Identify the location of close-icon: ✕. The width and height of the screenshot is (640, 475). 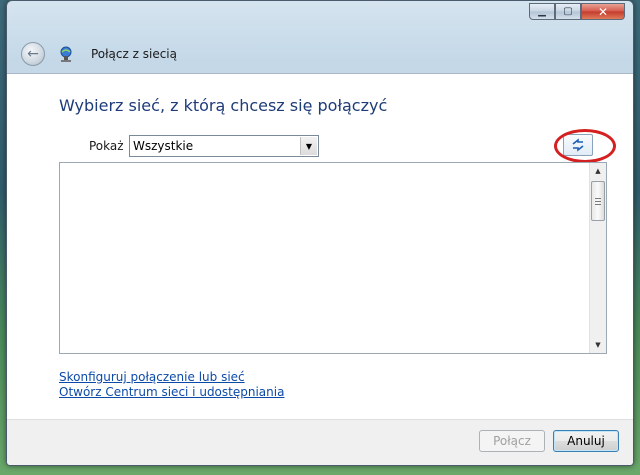
(603, 11).